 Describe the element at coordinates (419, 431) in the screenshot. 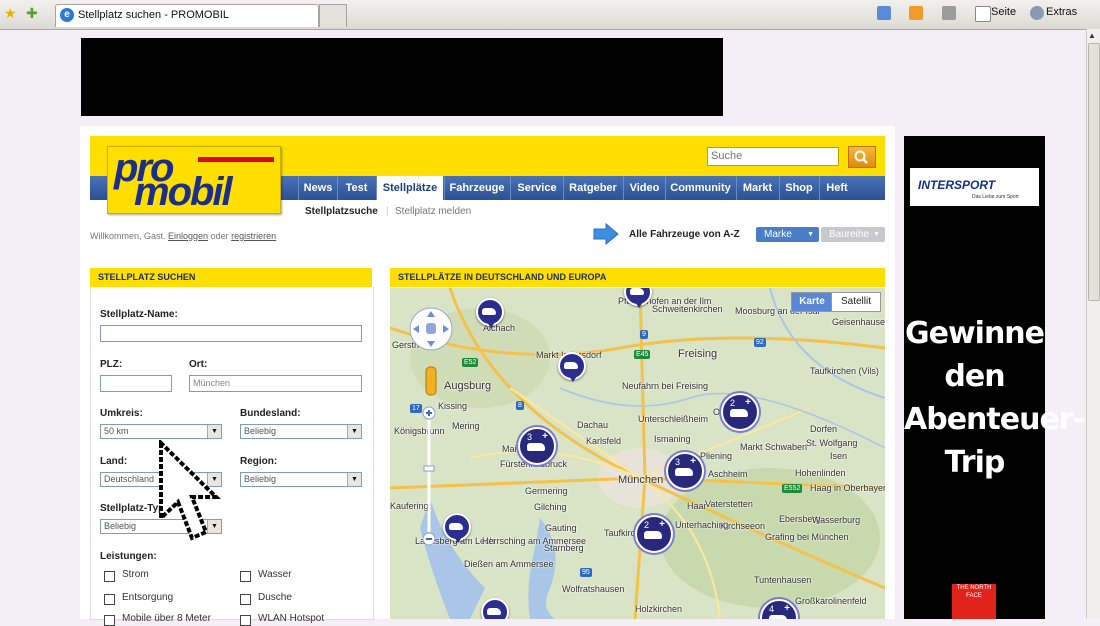

I see `map-place: Königsbrunn` at that location.